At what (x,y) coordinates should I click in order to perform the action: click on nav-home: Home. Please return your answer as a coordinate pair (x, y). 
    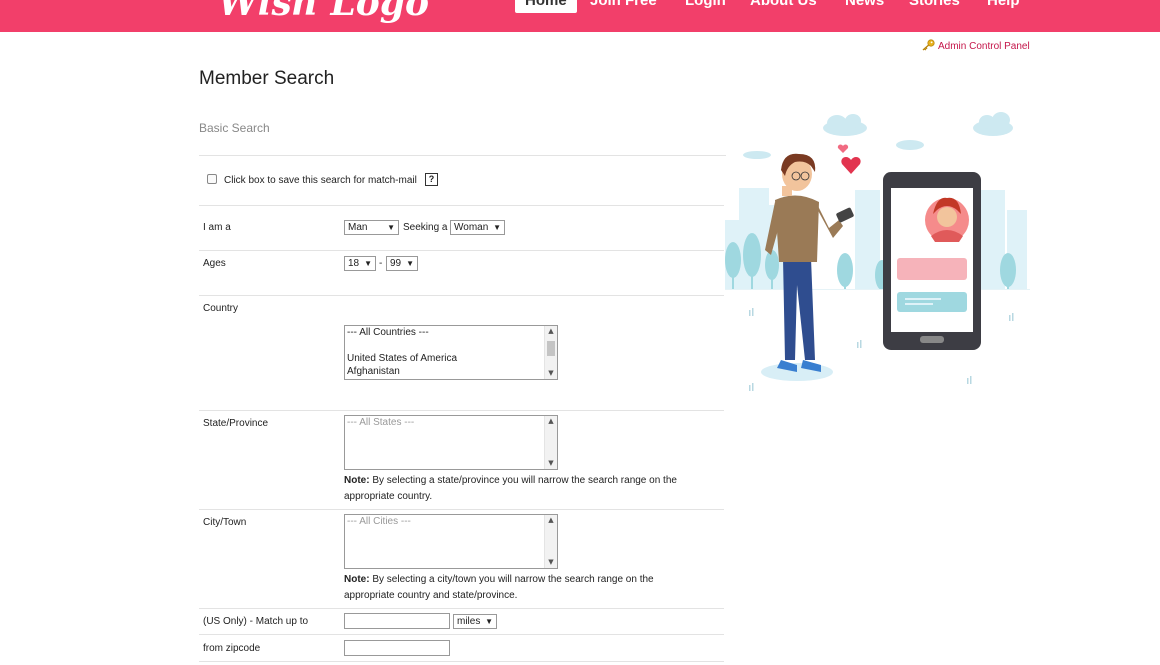
    Looking at the image, I should click on (546, 6).